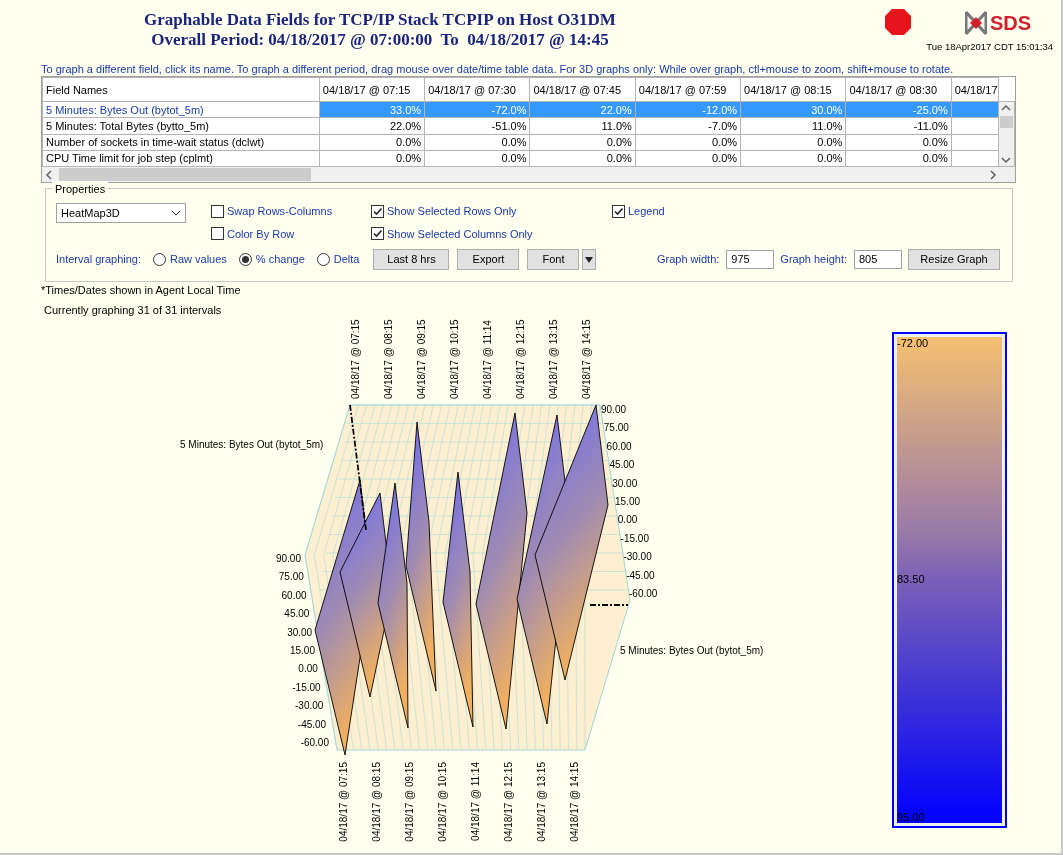  What do you see at coordinates (793, 89) in the screenshot?
I see `column-header: 04/18/17 @ 08:15` at bounding box center [793, 89].